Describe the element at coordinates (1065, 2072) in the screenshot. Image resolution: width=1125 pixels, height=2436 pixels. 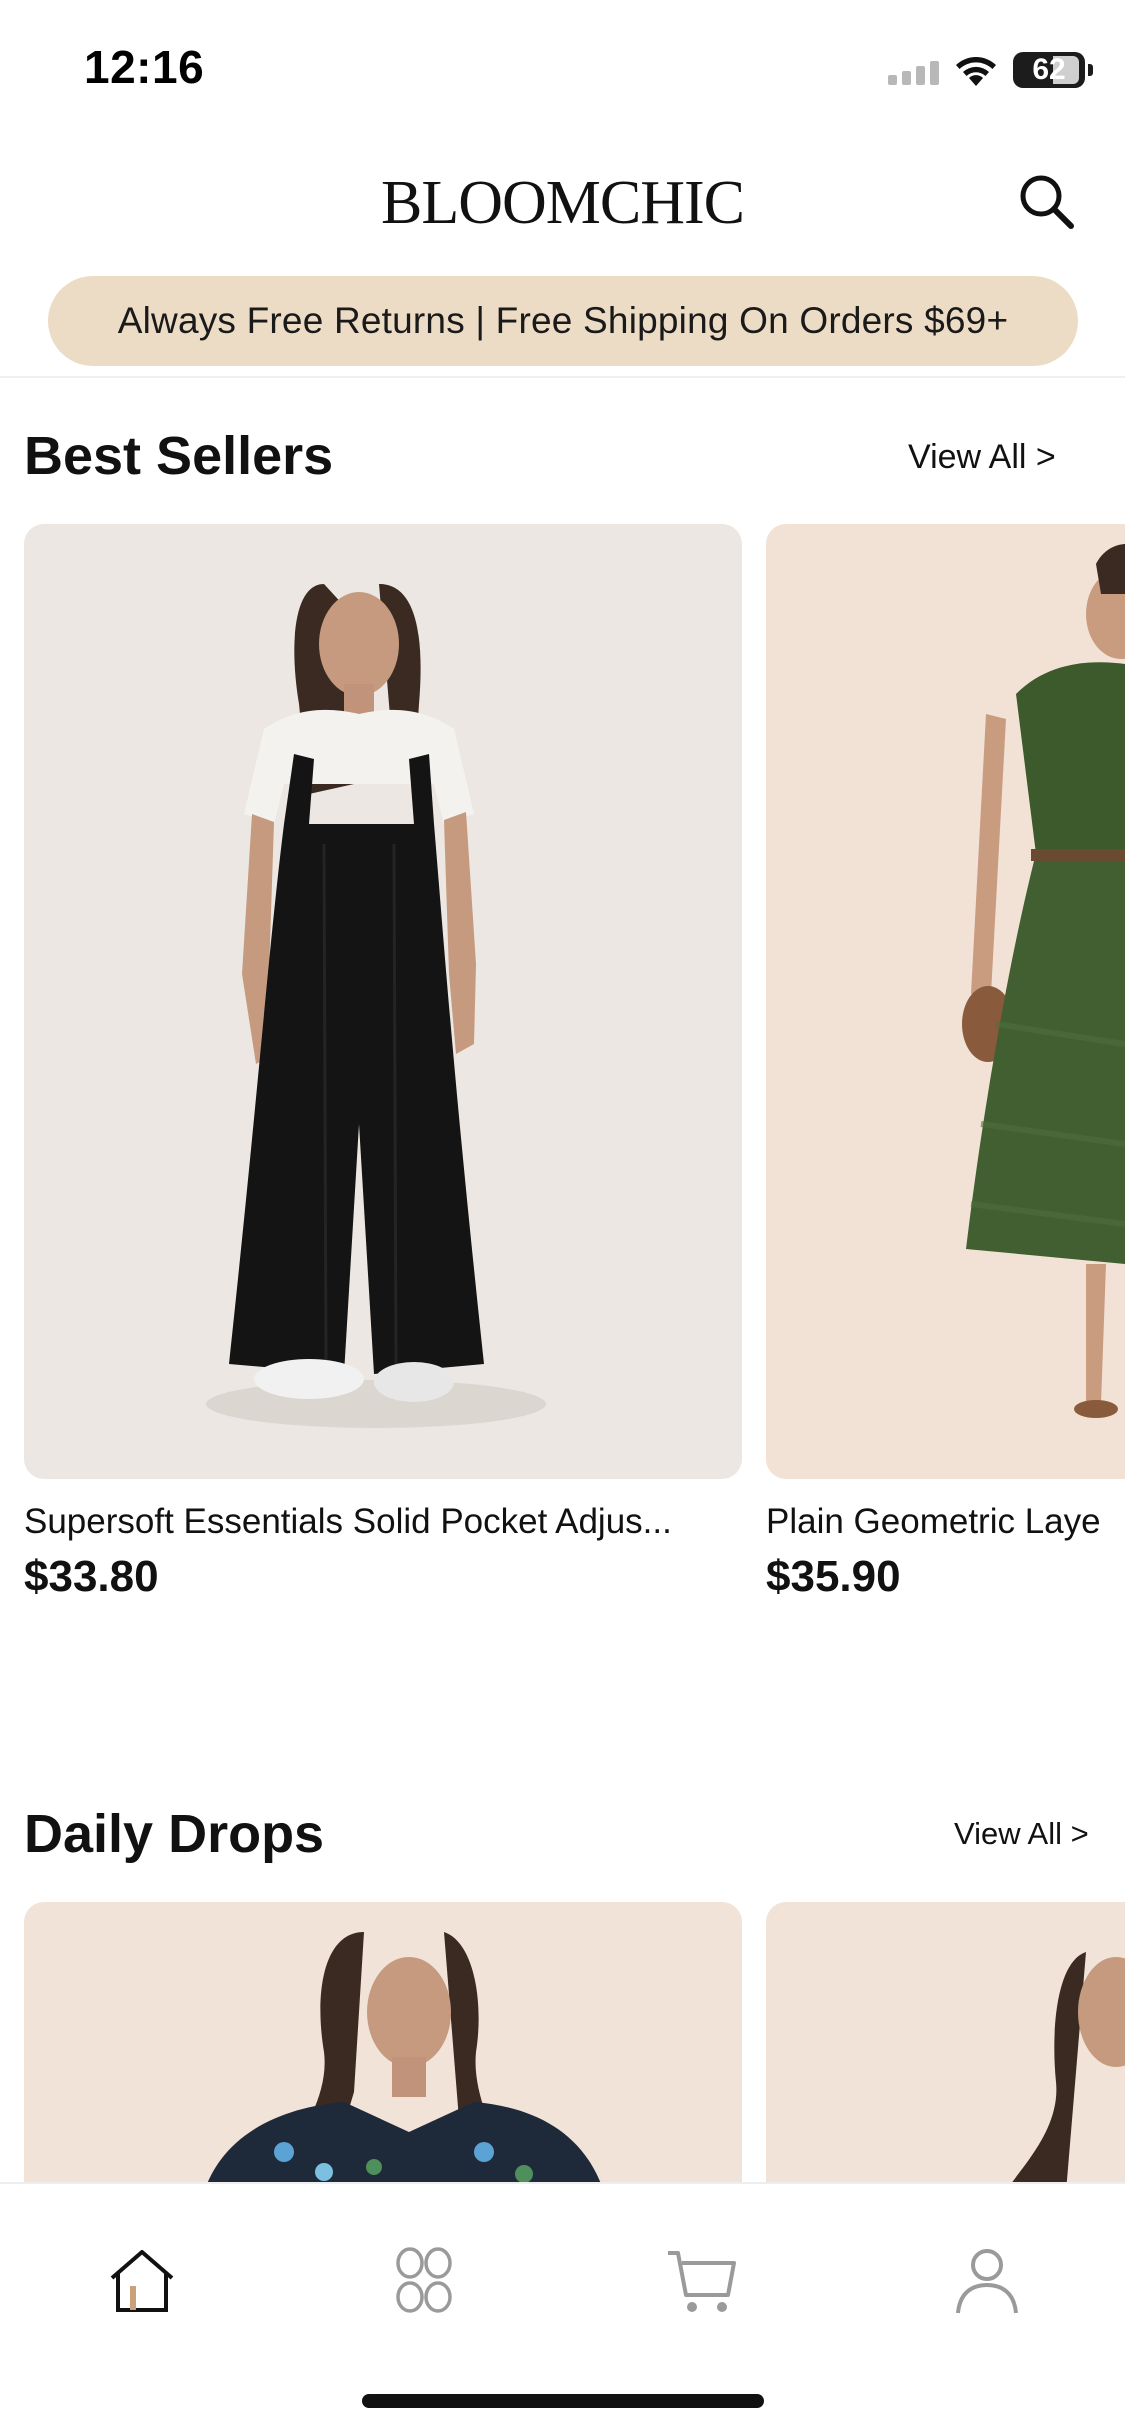
I see `product-photo-portrait` at that location.